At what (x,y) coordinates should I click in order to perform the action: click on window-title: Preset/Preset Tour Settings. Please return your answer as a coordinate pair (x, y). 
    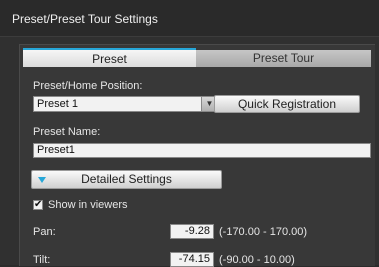
    Looking at the image, I should click on (85, 19).